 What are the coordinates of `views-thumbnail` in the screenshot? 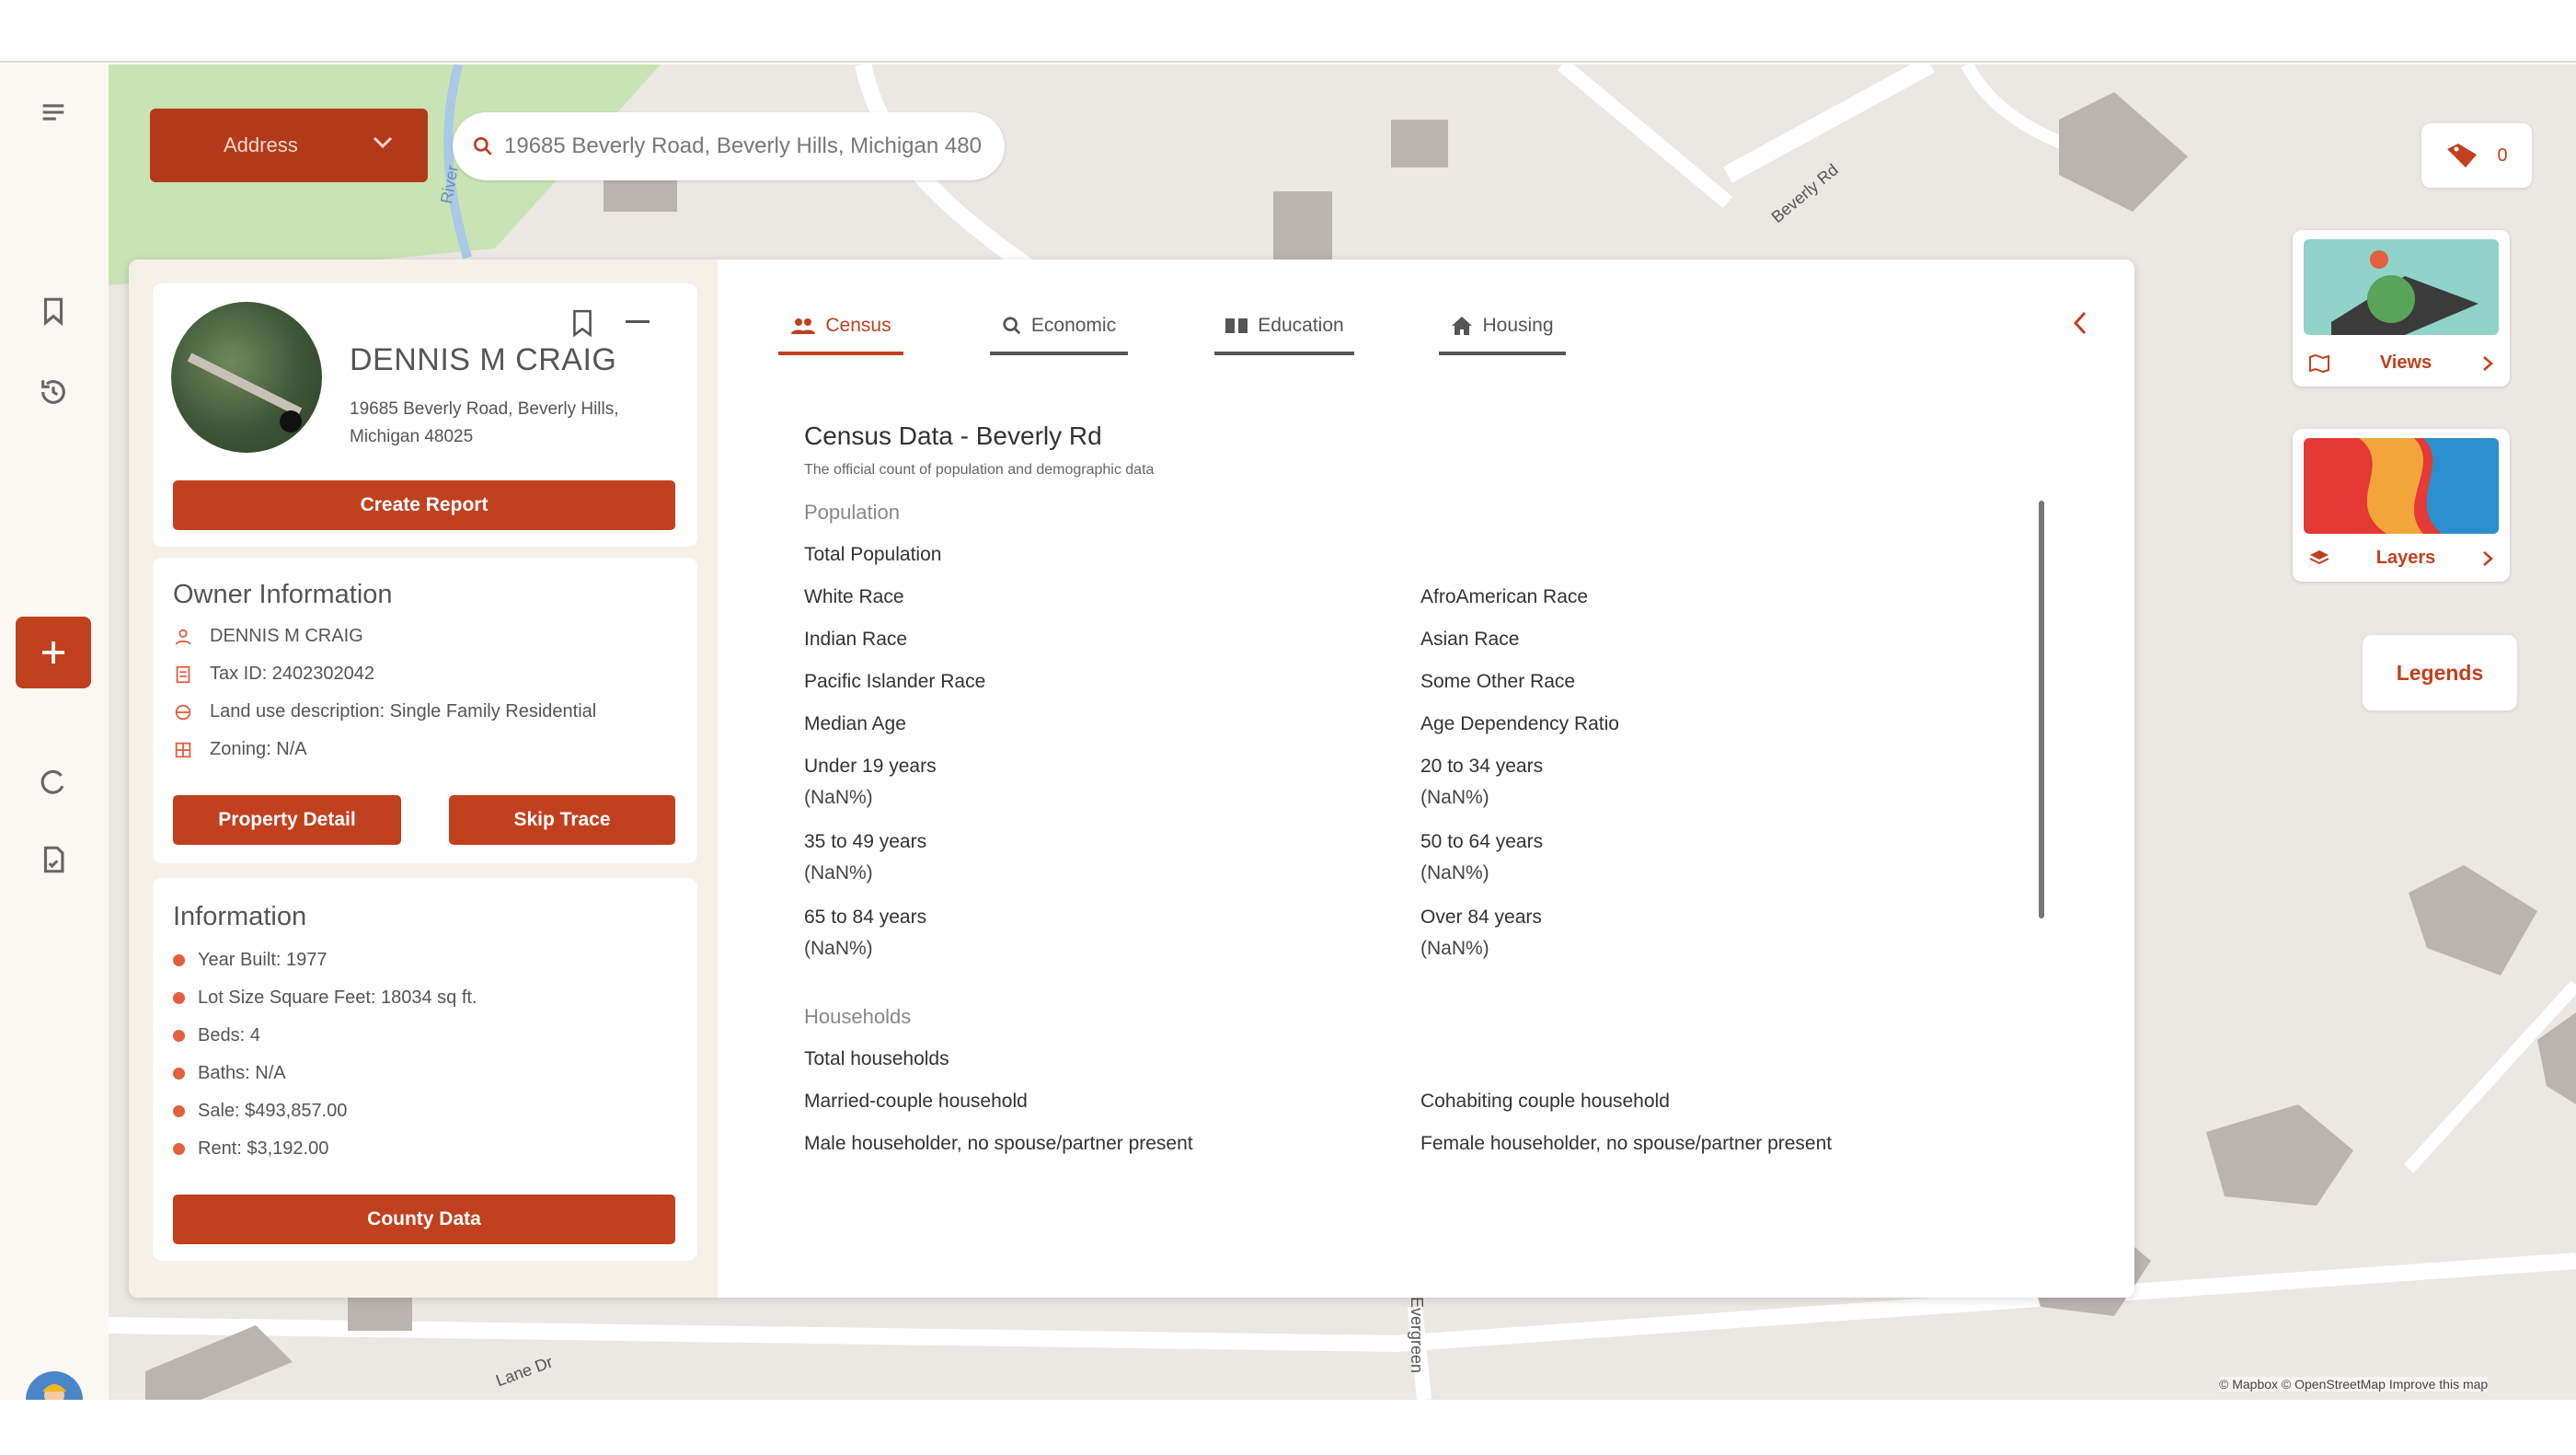 It's located at (2401, 287).